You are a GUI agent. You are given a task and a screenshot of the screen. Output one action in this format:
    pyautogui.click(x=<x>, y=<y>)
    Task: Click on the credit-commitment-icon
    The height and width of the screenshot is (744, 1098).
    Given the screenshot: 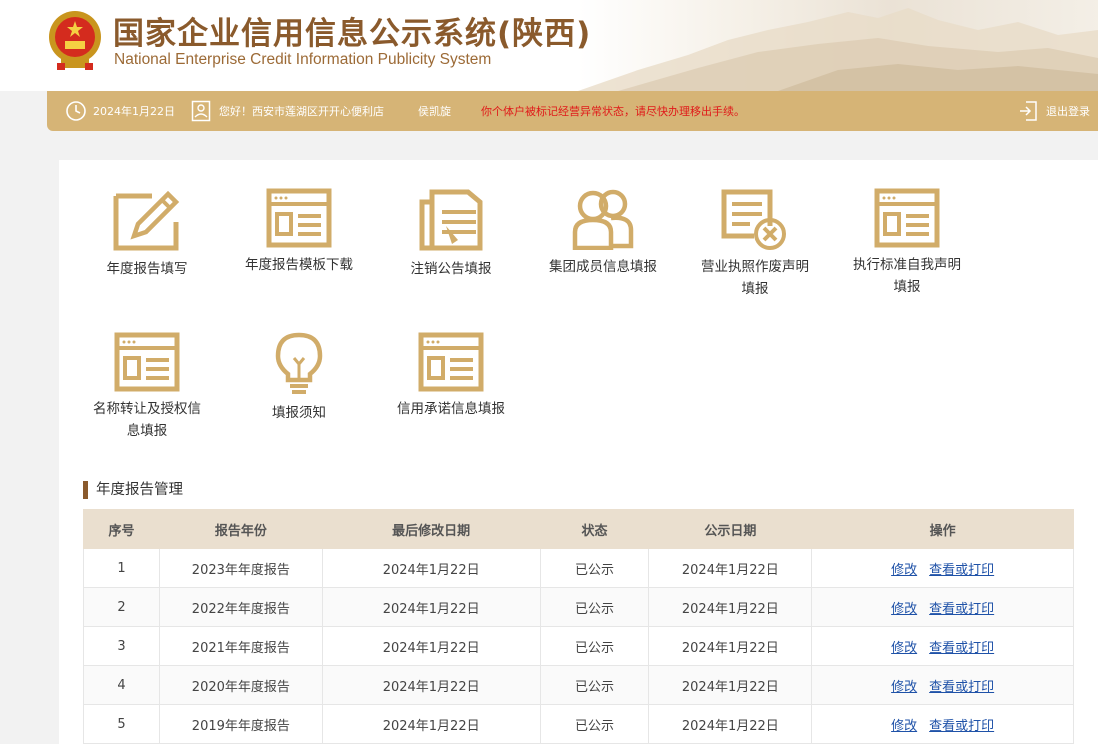 What is the action you would take?
    pyautogui.click(x=451, y=362)
    